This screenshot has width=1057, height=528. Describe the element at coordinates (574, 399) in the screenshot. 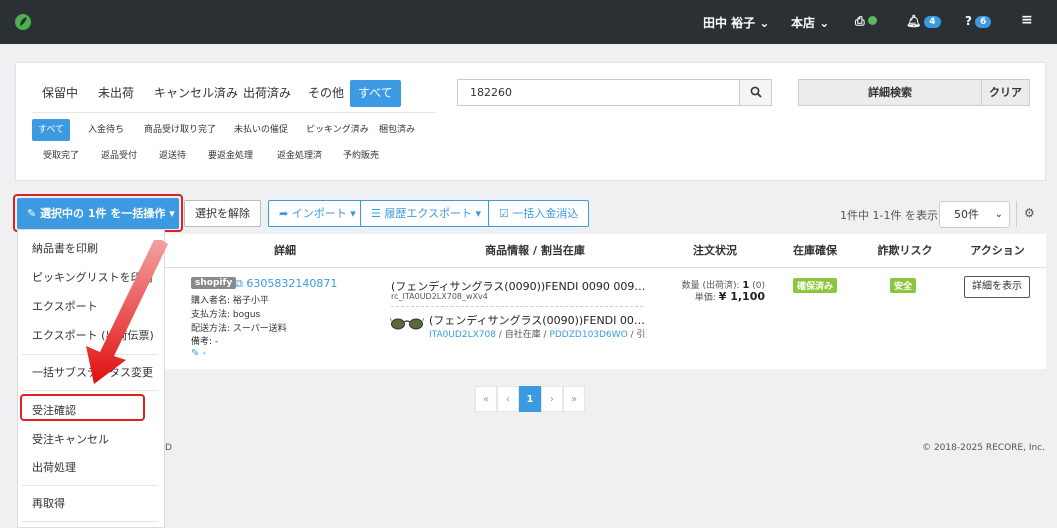

I see `last-page-button: »` at that location.